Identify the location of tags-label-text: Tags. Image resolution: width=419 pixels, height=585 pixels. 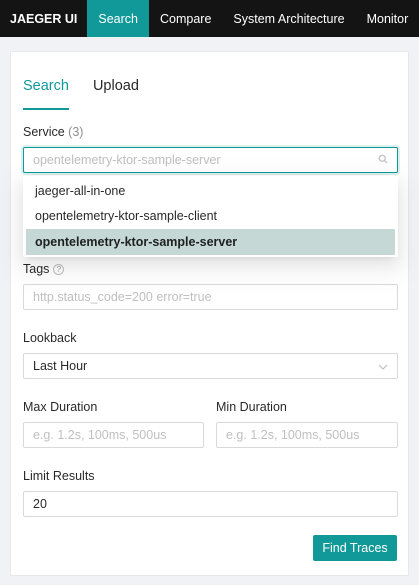
(36, 269).